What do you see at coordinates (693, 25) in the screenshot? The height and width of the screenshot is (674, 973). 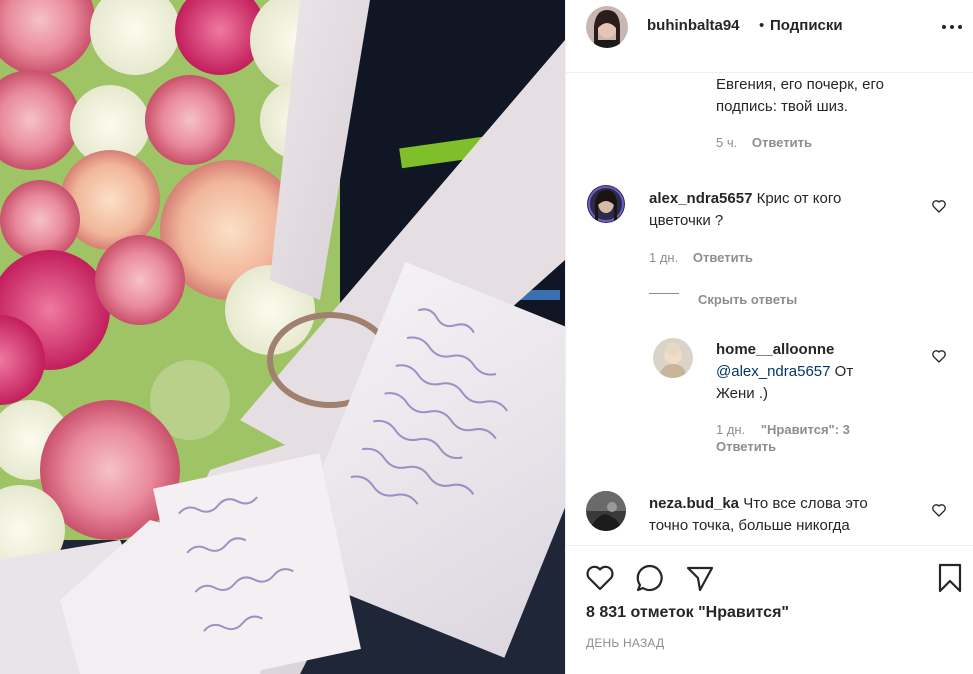 I see `author-username: buhinbalta94` at bounding box center [693, 25].